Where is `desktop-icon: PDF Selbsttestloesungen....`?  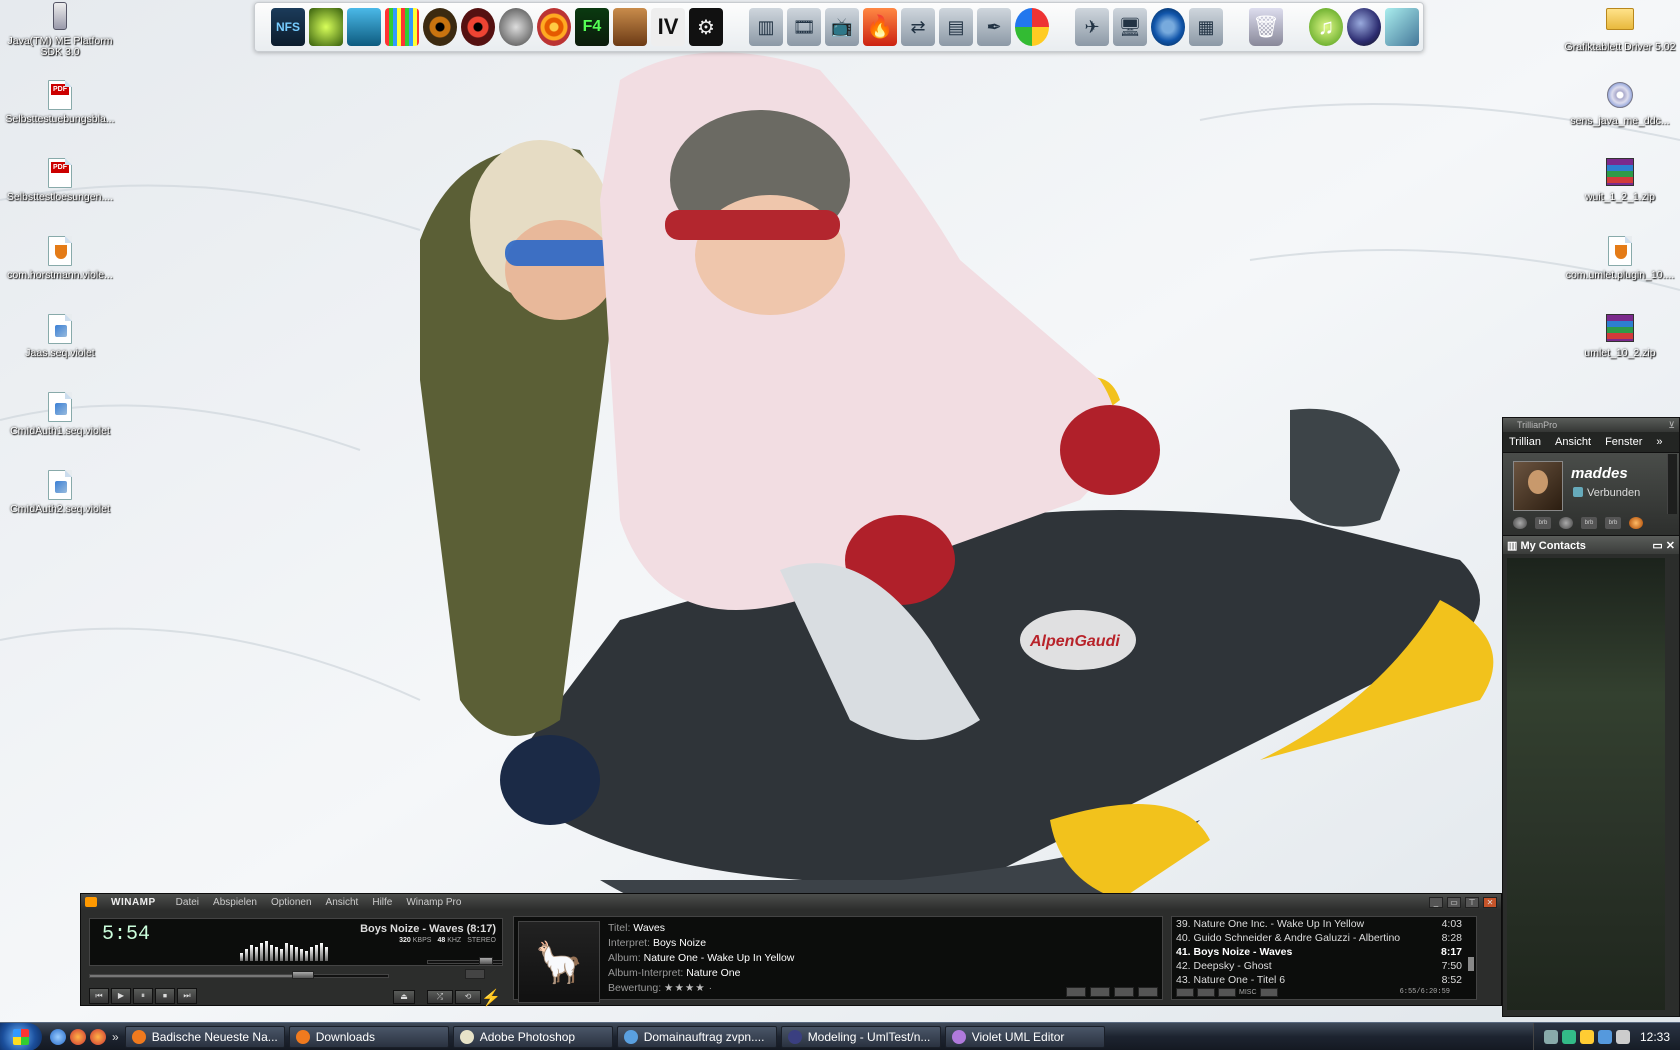 desktop-icon: PDF Selbsttestloesungen.... is located at coordinates (60, 180).